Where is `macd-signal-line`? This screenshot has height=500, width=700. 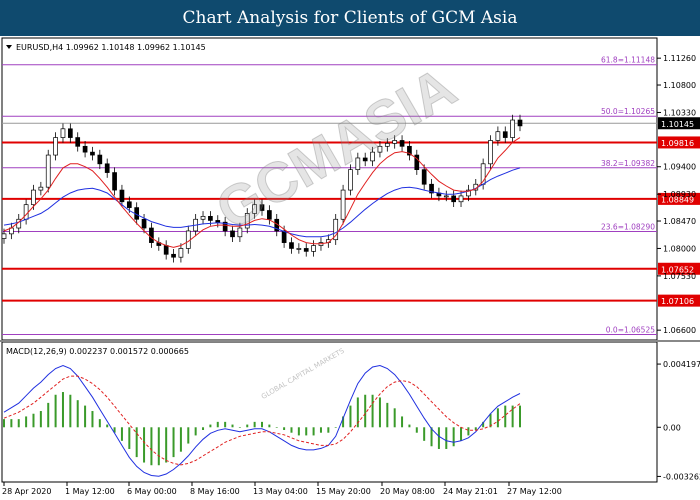 macd-signal-line is located at coordinates (262, 420).